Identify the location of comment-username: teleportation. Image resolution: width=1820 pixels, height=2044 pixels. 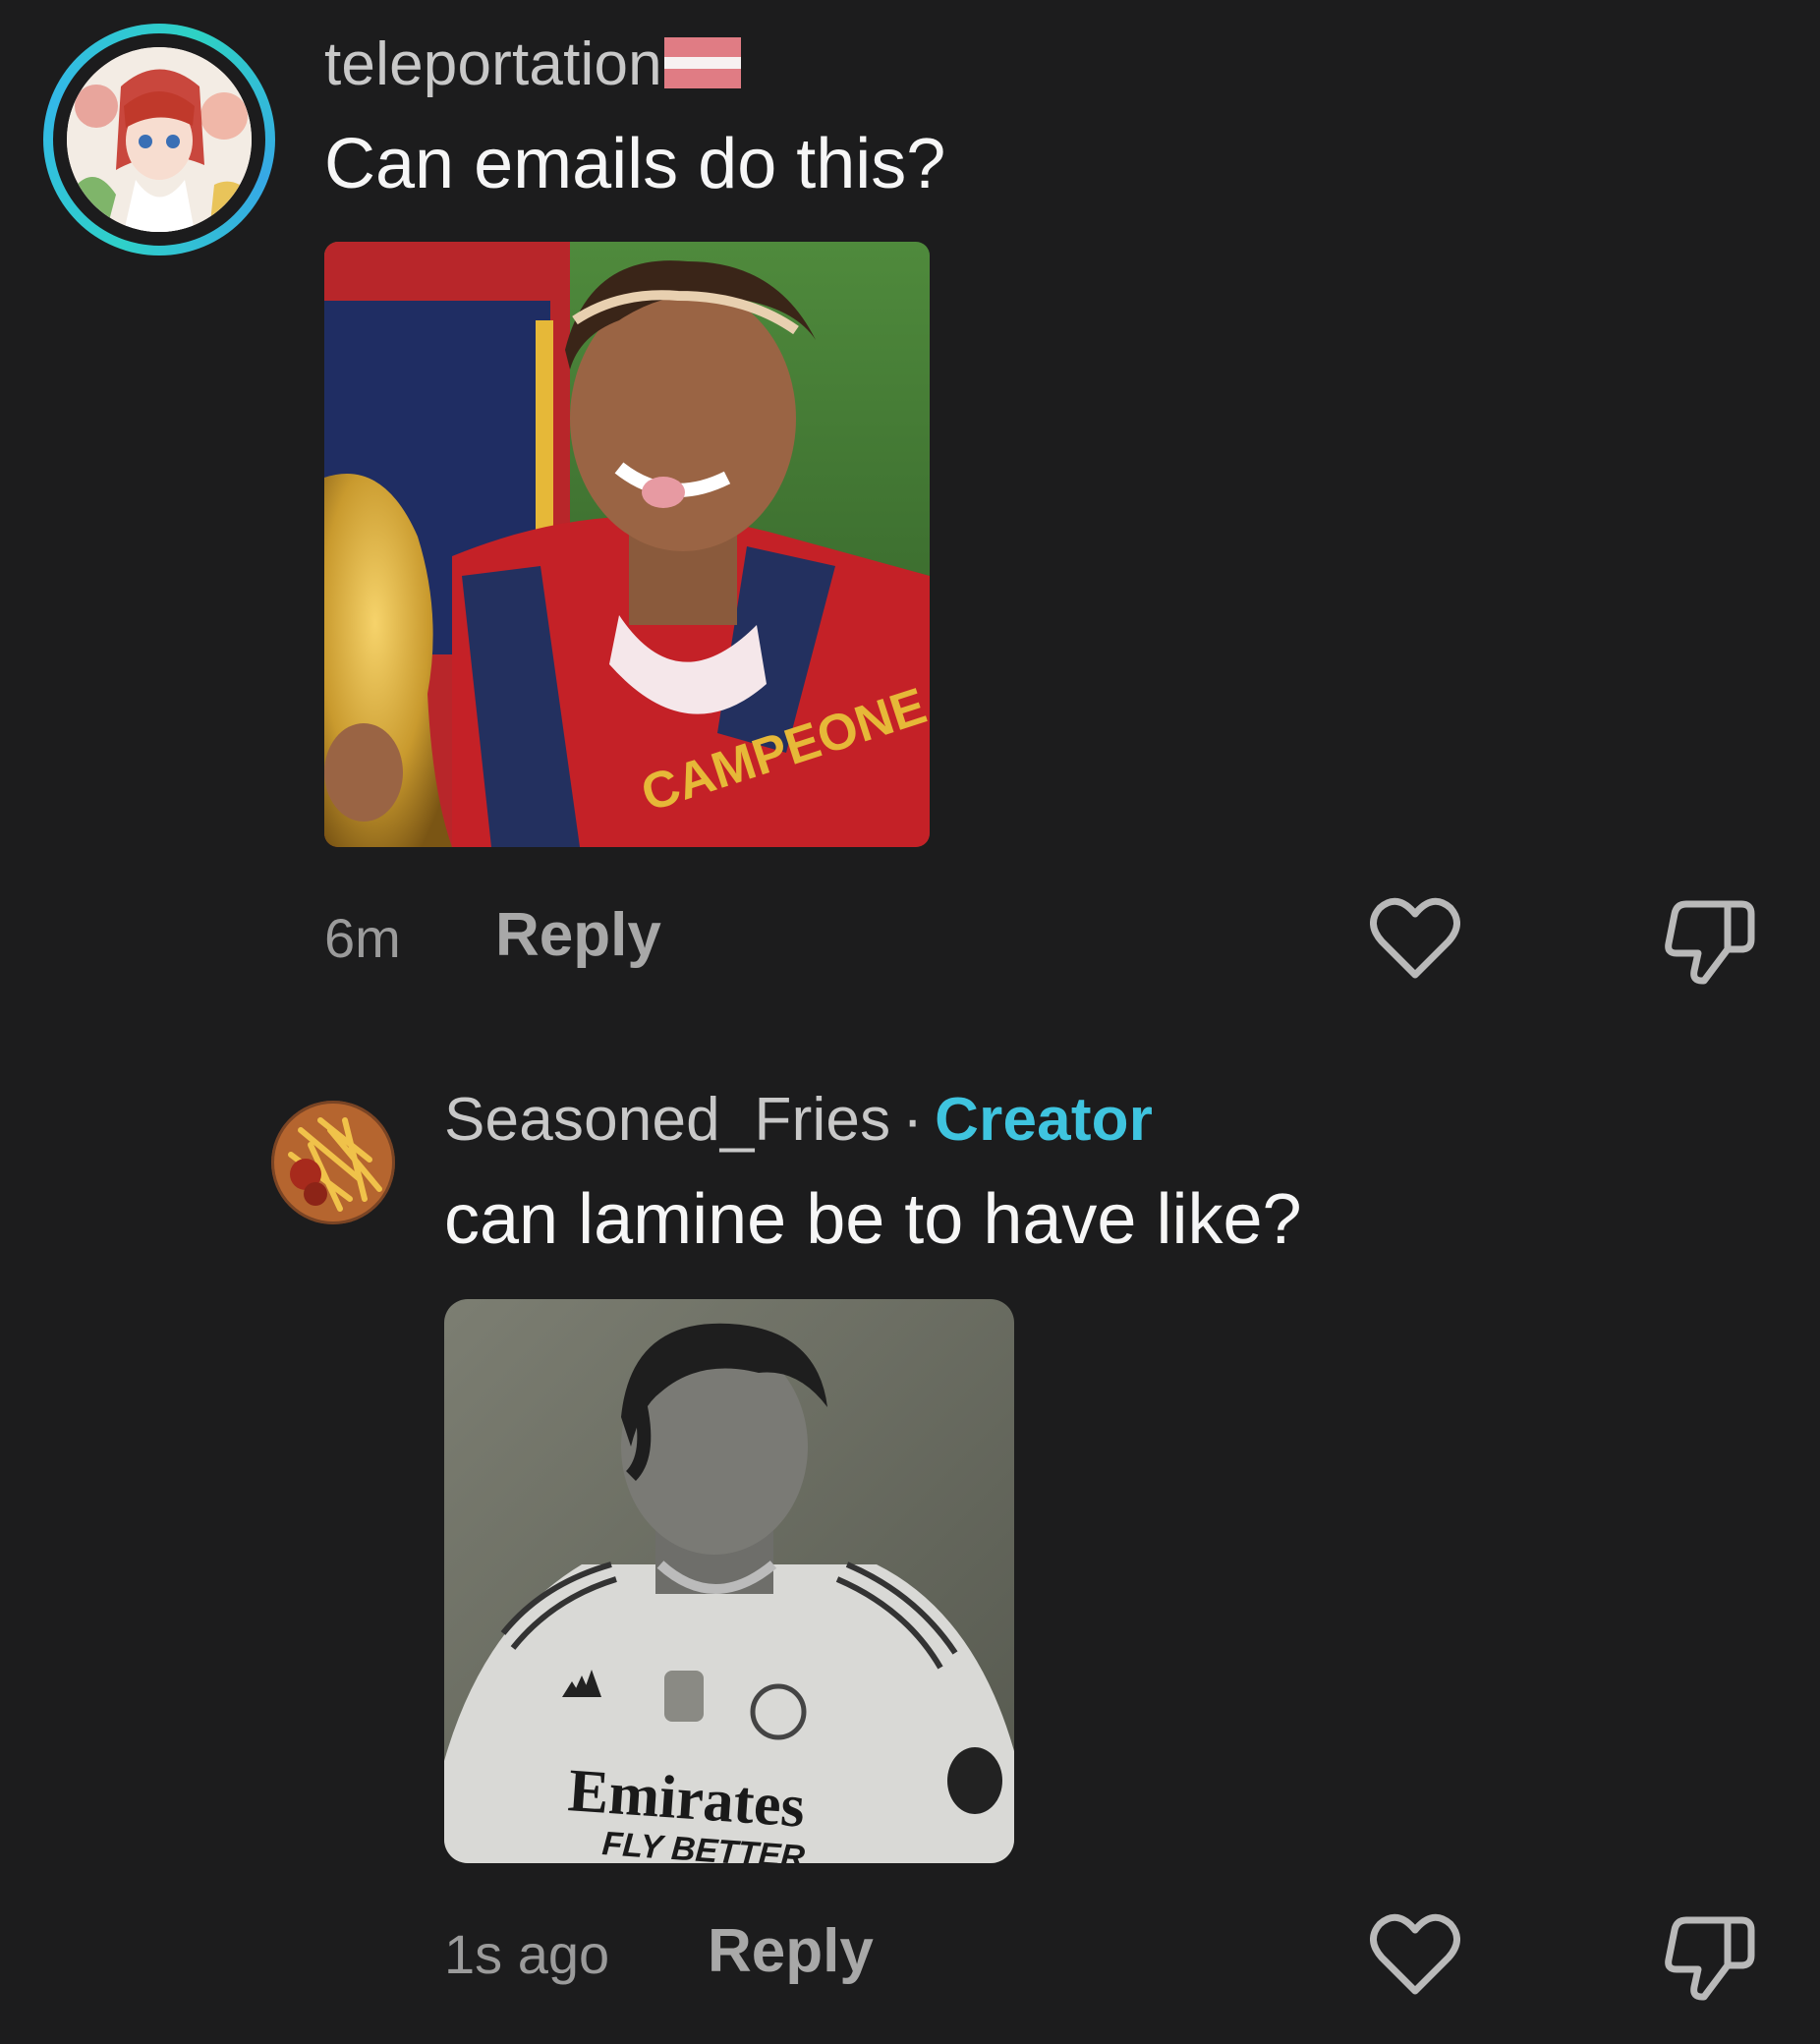
(532, 64).